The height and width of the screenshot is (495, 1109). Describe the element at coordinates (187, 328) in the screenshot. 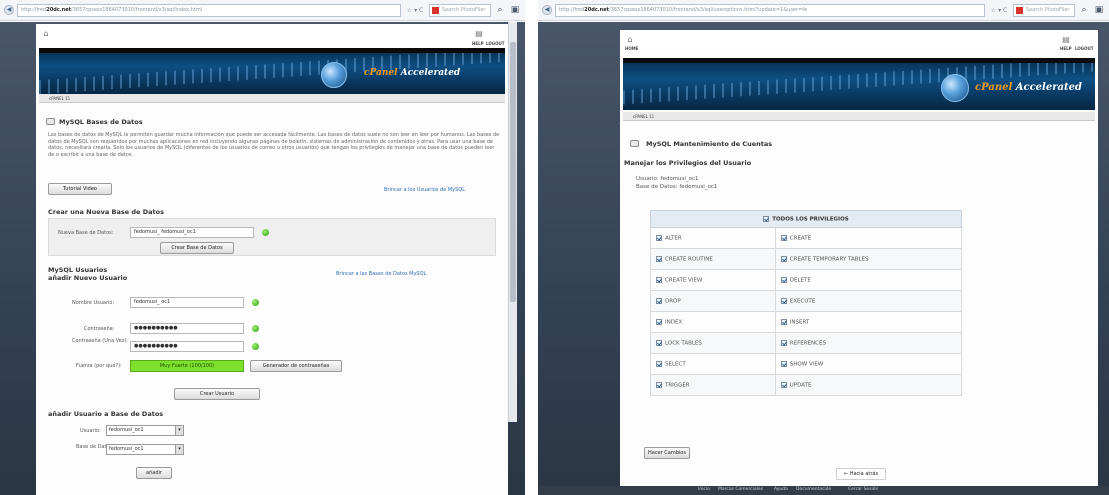

I see `password-input: ●●●●●●●●●●` at that location.